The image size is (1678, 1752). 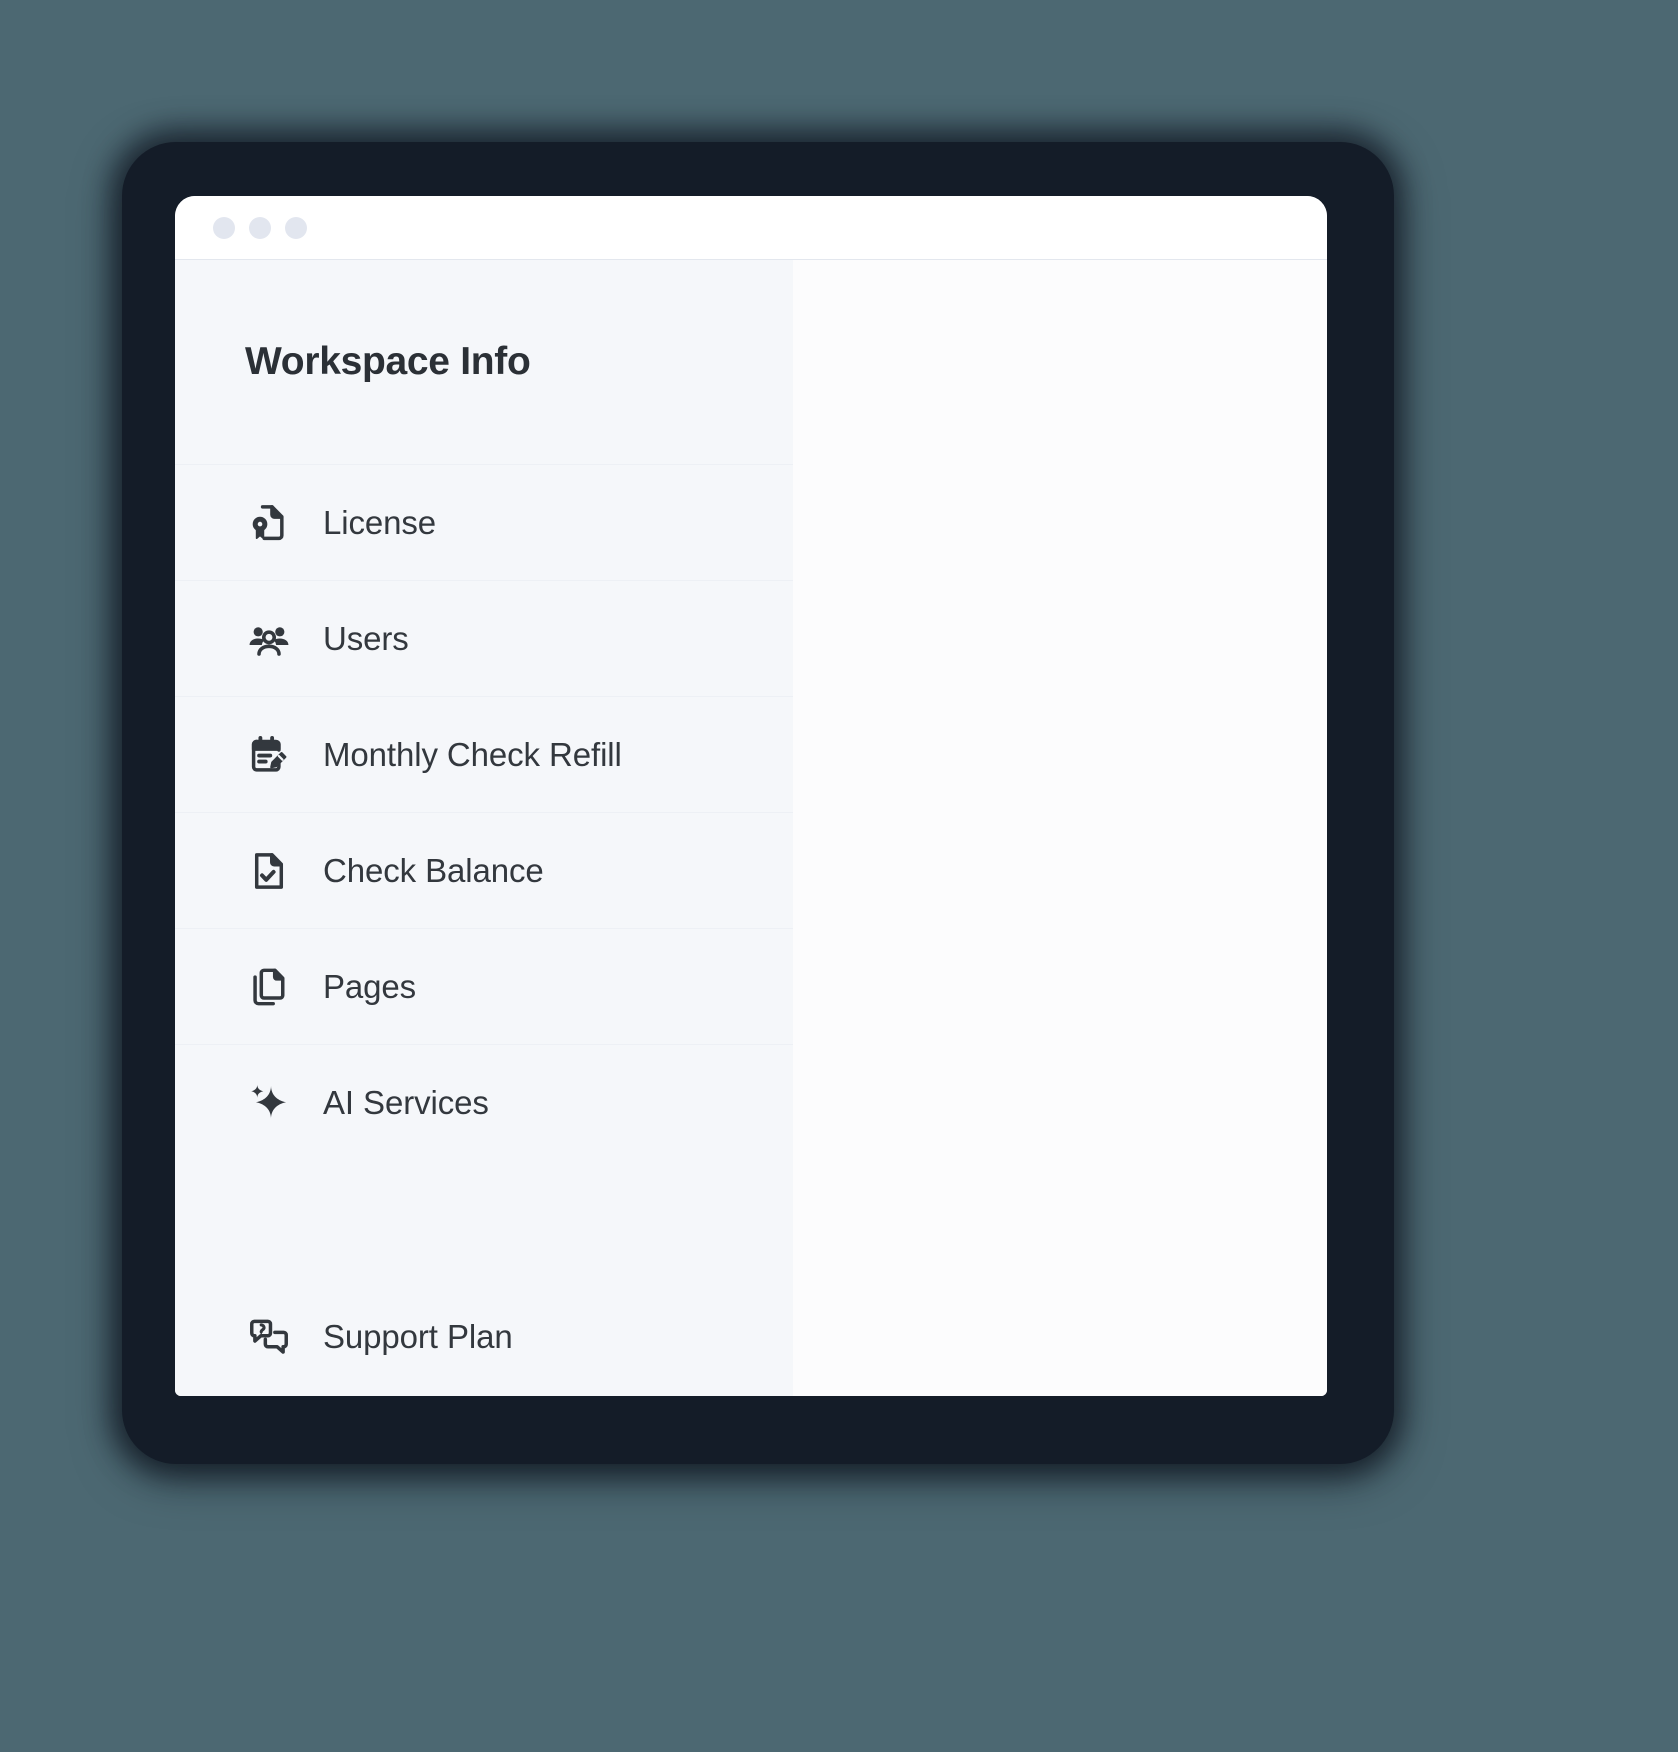 I want to click on sidebar-item-support-plan: Support Plan, so click(x=484, y=1337).